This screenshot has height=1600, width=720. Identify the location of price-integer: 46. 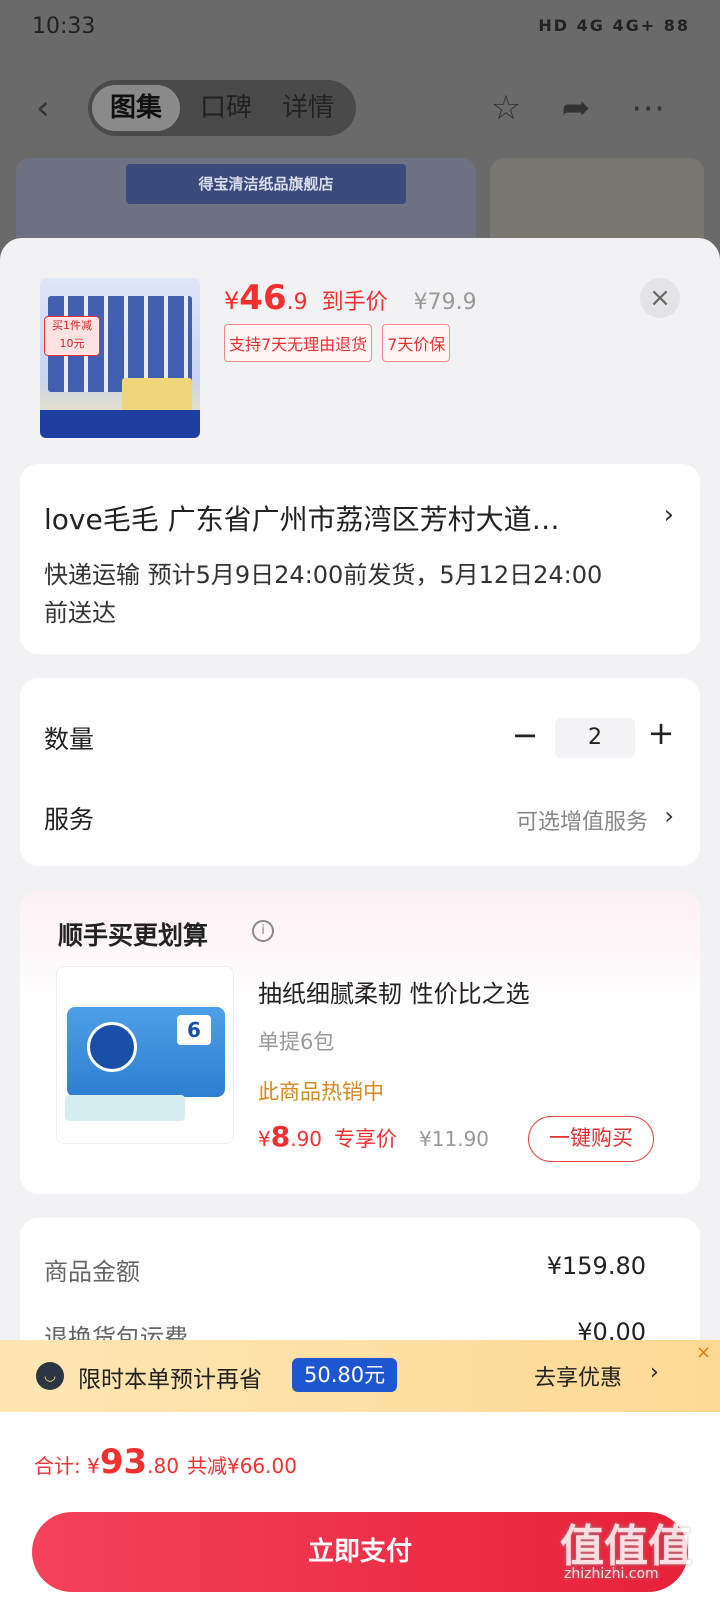
(263, 298).